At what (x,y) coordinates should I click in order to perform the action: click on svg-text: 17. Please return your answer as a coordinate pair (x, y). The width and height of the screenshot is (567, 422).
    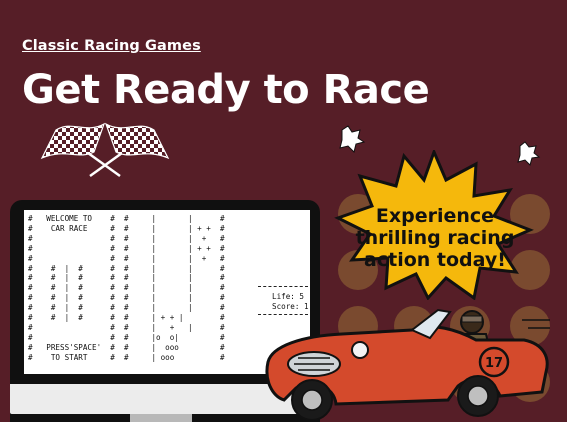
    Looking at the image, I should click on (494, 363).